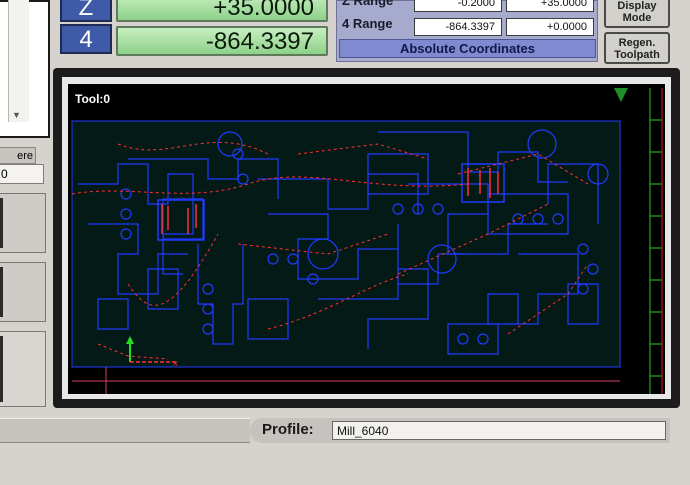 The height and width of the screenshot is (485, 690). Describe the element at coordinates (638, 241) in the screenshot. I see `vertical-ruler` at that location.